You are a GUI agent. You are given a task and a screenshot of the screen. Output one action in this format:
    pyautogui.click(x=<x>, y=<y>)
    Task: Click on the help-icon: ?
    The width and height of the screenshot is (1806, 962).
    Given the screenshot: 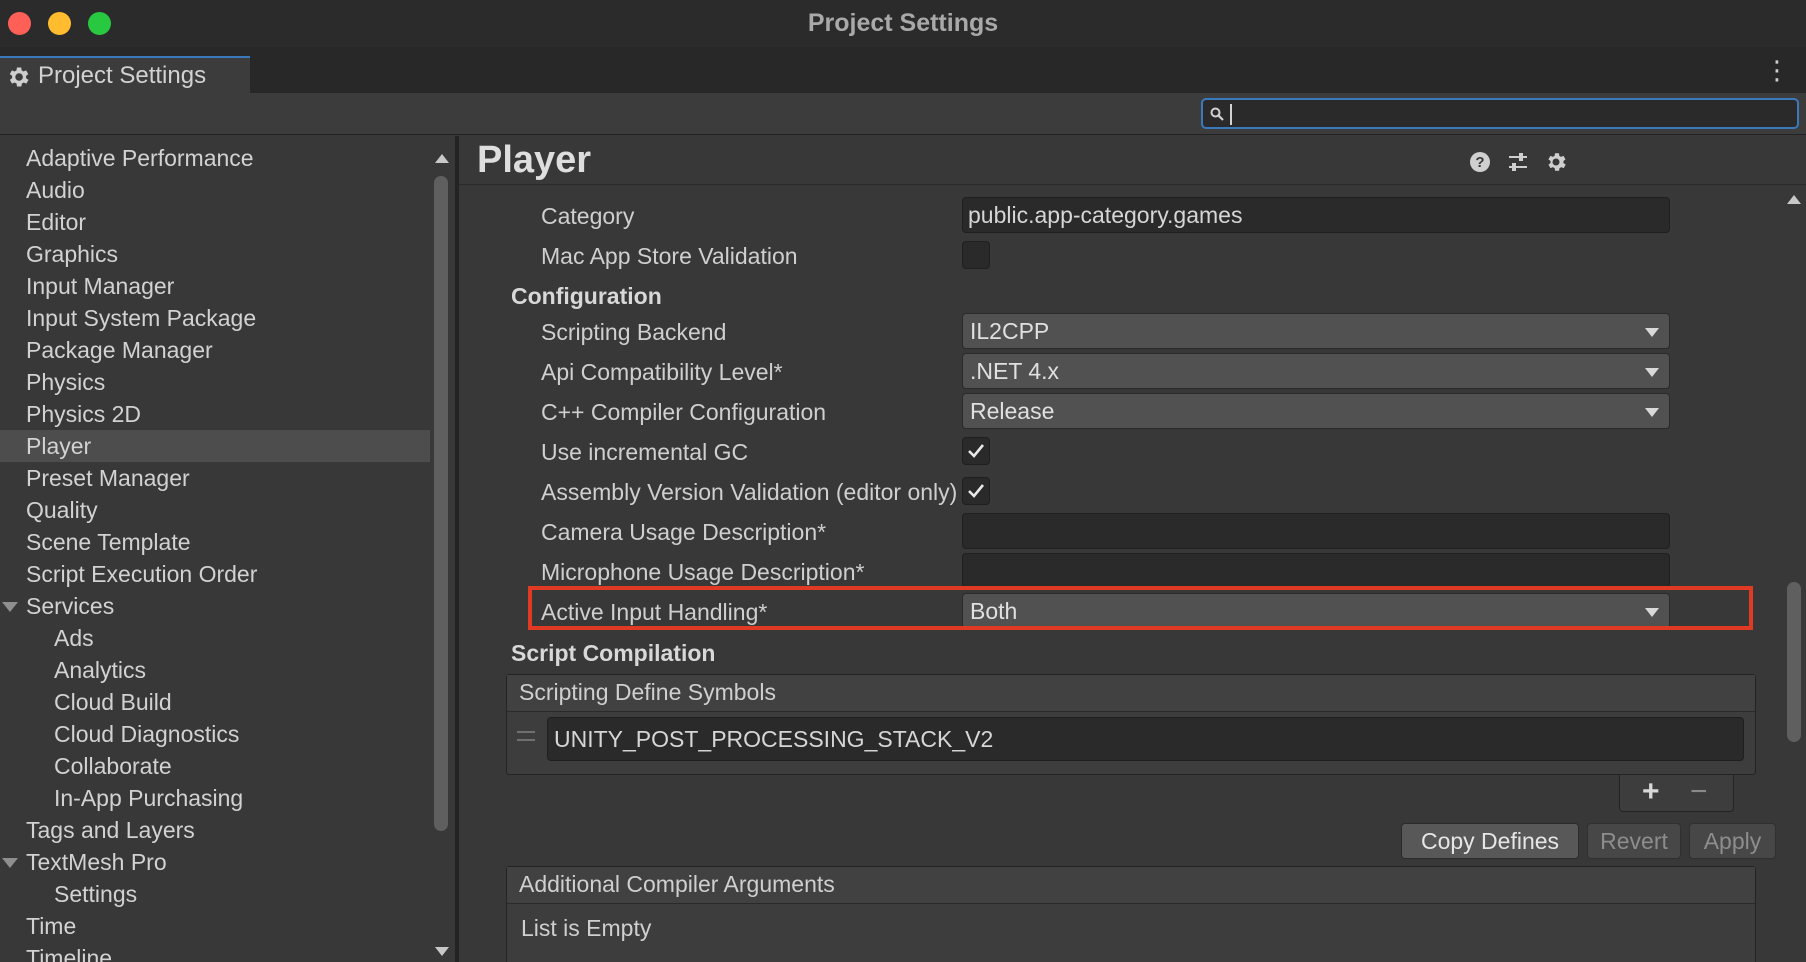 What is the action you would take?
    pyautogui.click(x=1480, y=162)
    